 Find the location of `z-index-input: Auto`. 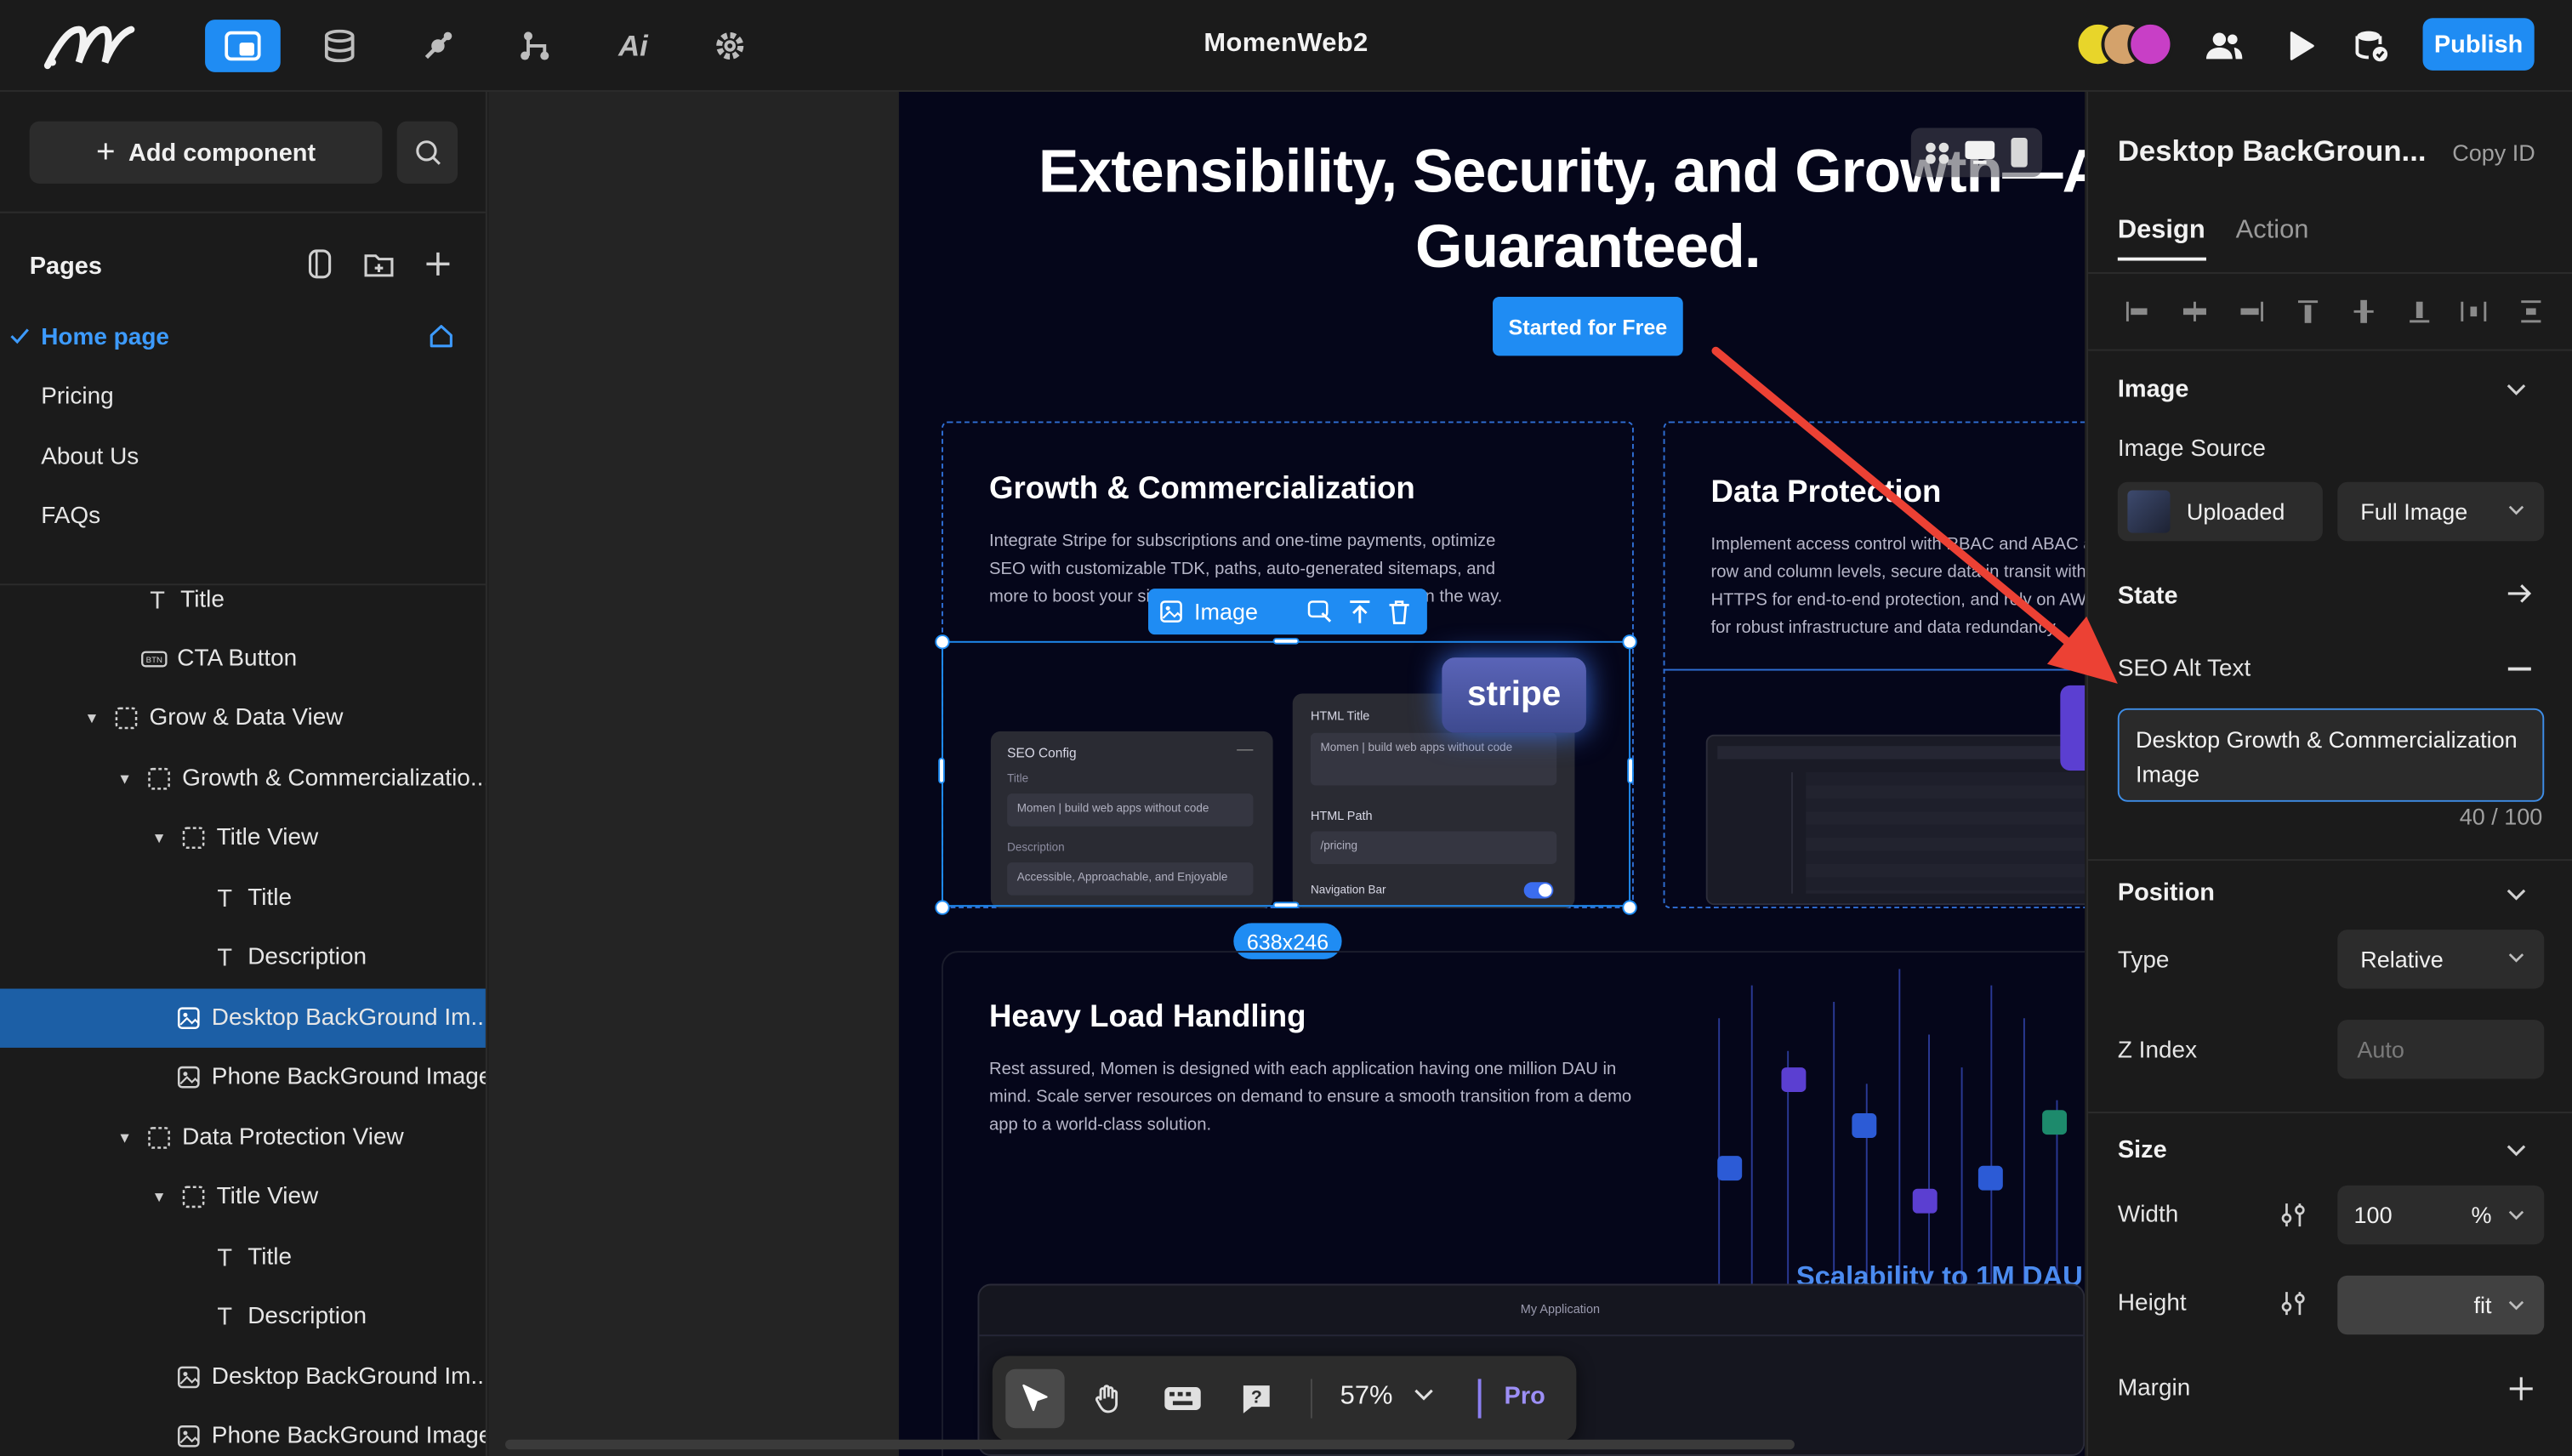

z-index-input: Auto is located at coordinates (2441, 1049).